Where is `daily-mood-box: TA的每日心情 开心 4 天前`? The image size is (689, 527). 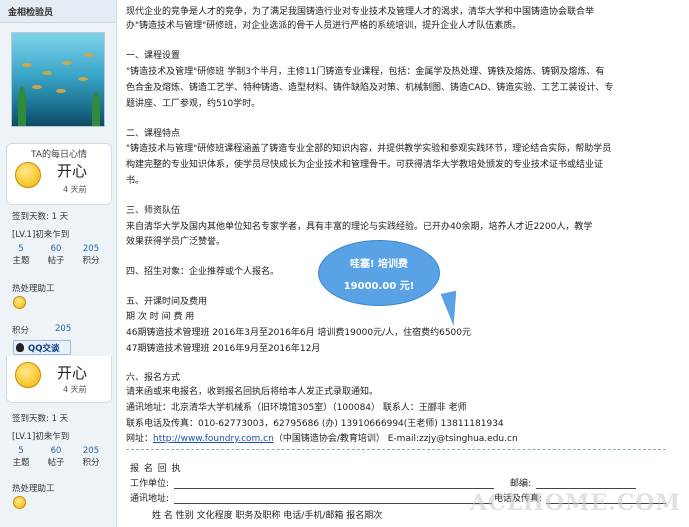 daily-mood-box: TA的每日心情 开心 4 天前 is located at coordinates (59, 174).